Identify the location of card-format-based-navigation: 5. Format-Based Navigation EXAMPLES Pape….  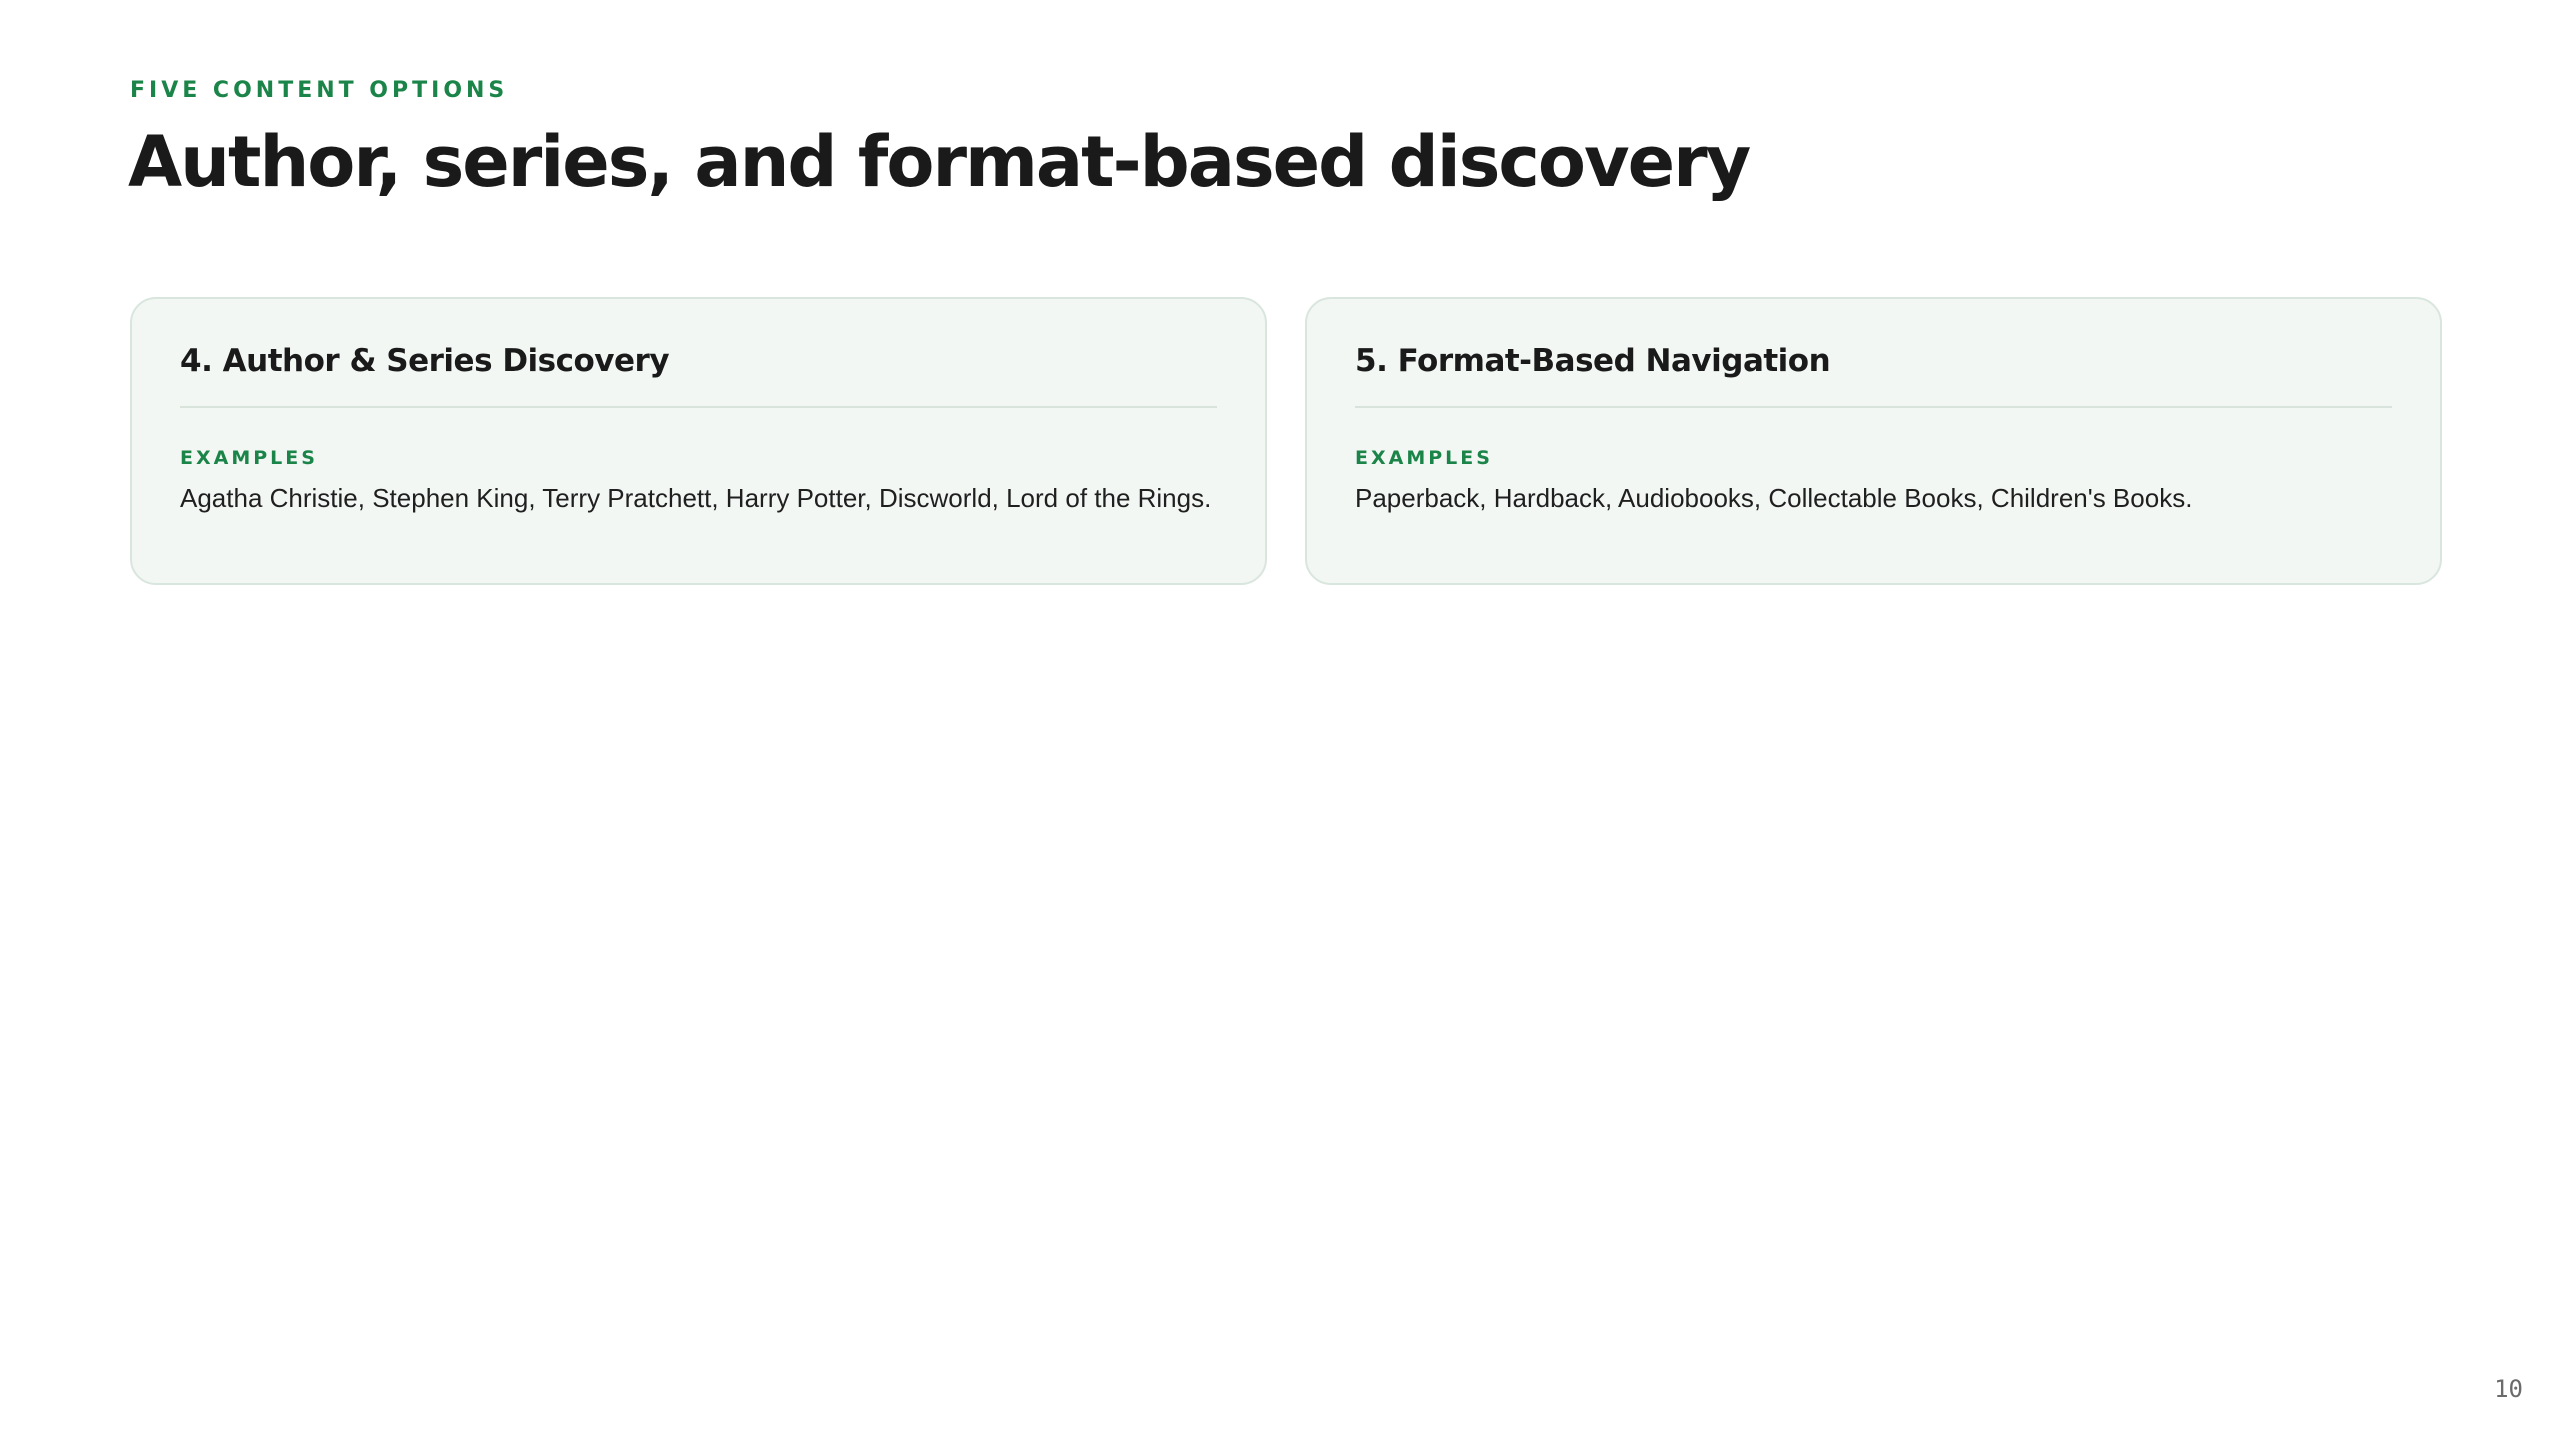
(1873, 441).